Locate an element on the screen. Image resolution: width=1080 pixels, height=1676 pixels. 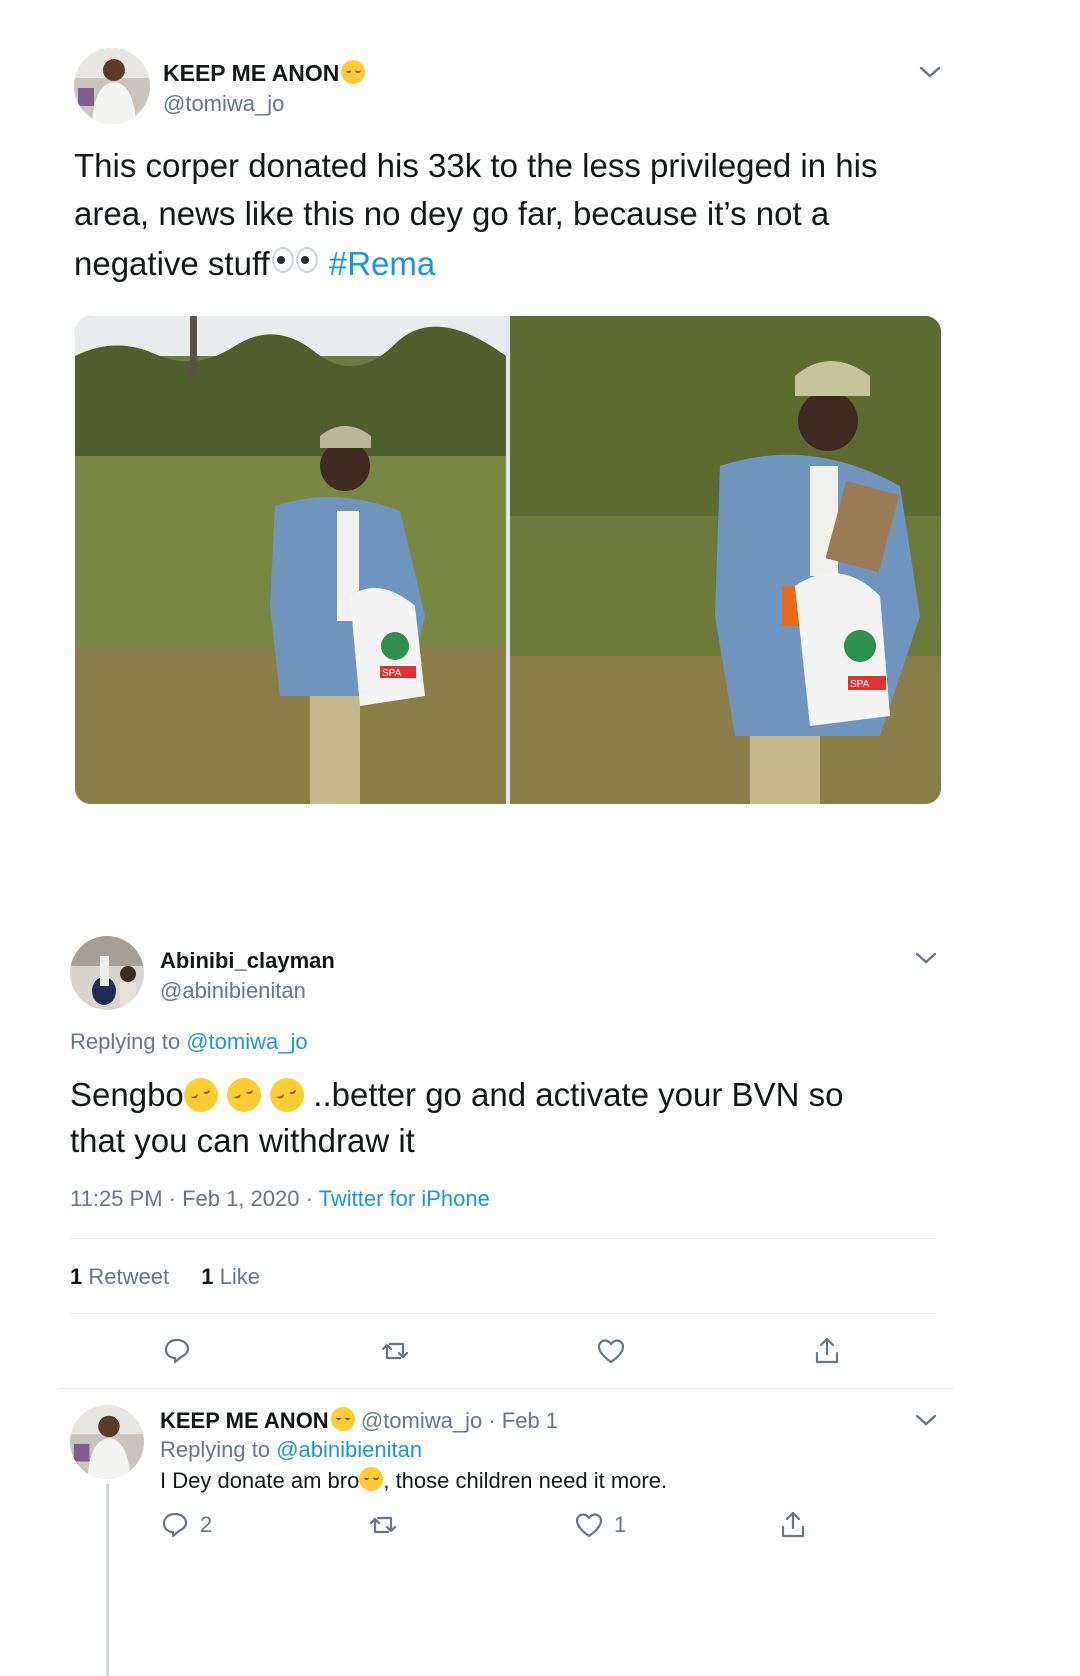
nested-reply-button: 2 is located at coordinates (186, 1525).